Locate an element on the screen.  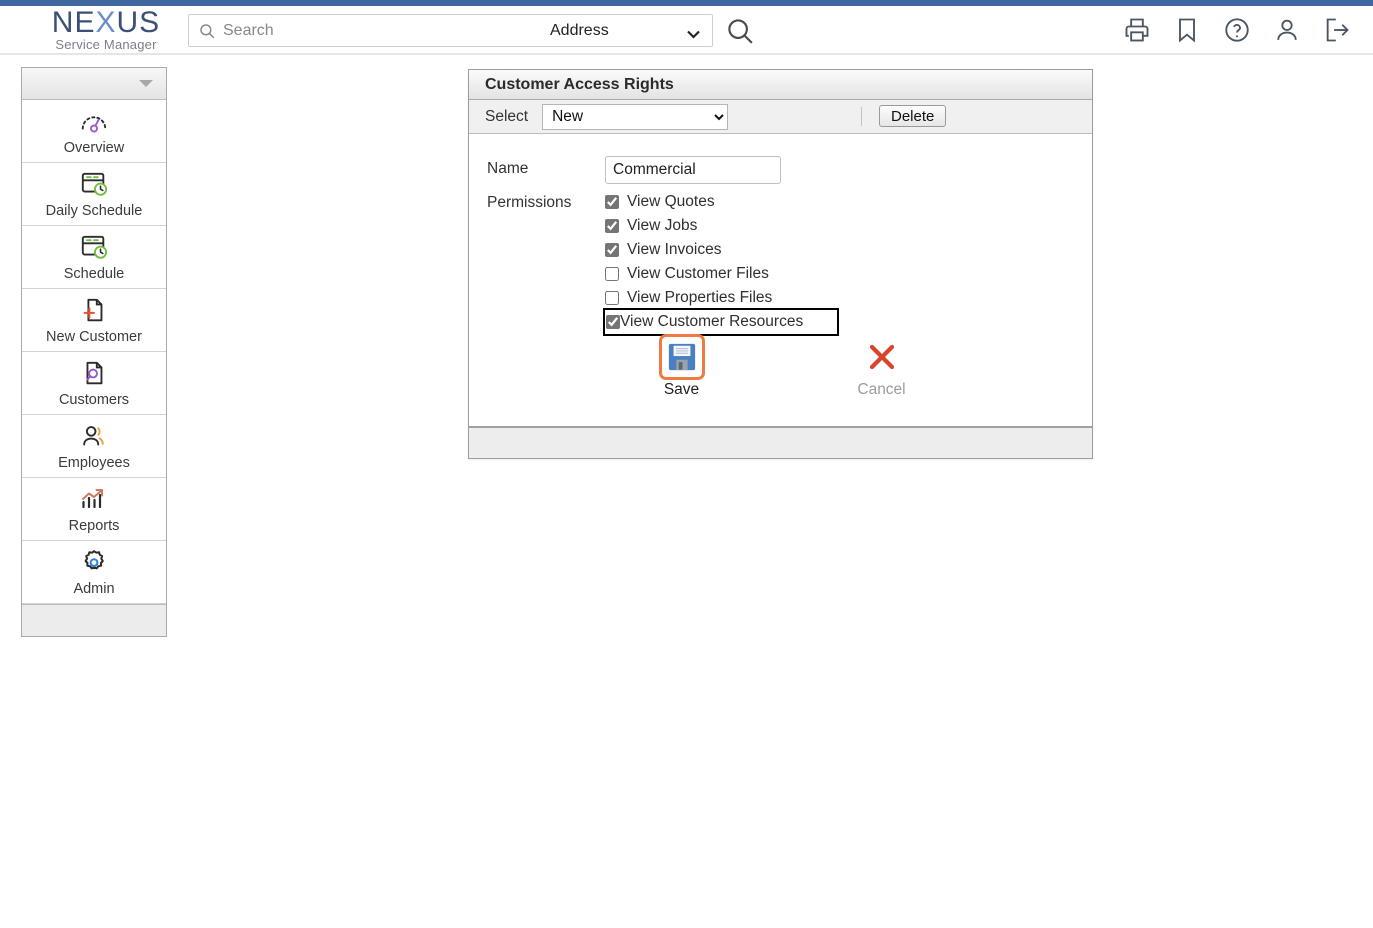
sidebar-item-employees: Employees is located at coordinates (94, 446).